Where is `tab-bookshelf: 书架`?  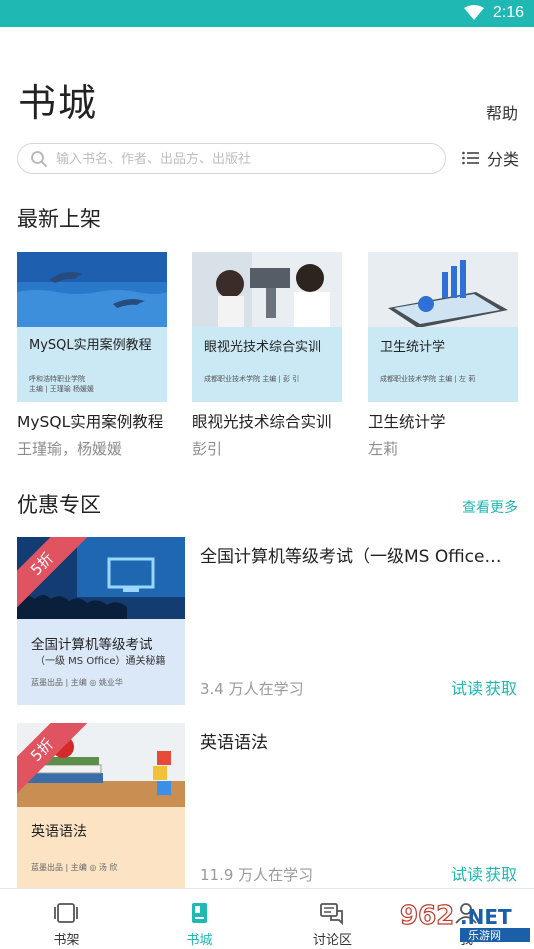 tab-bookshelf: 书架 is located at coordinates (66, 919).